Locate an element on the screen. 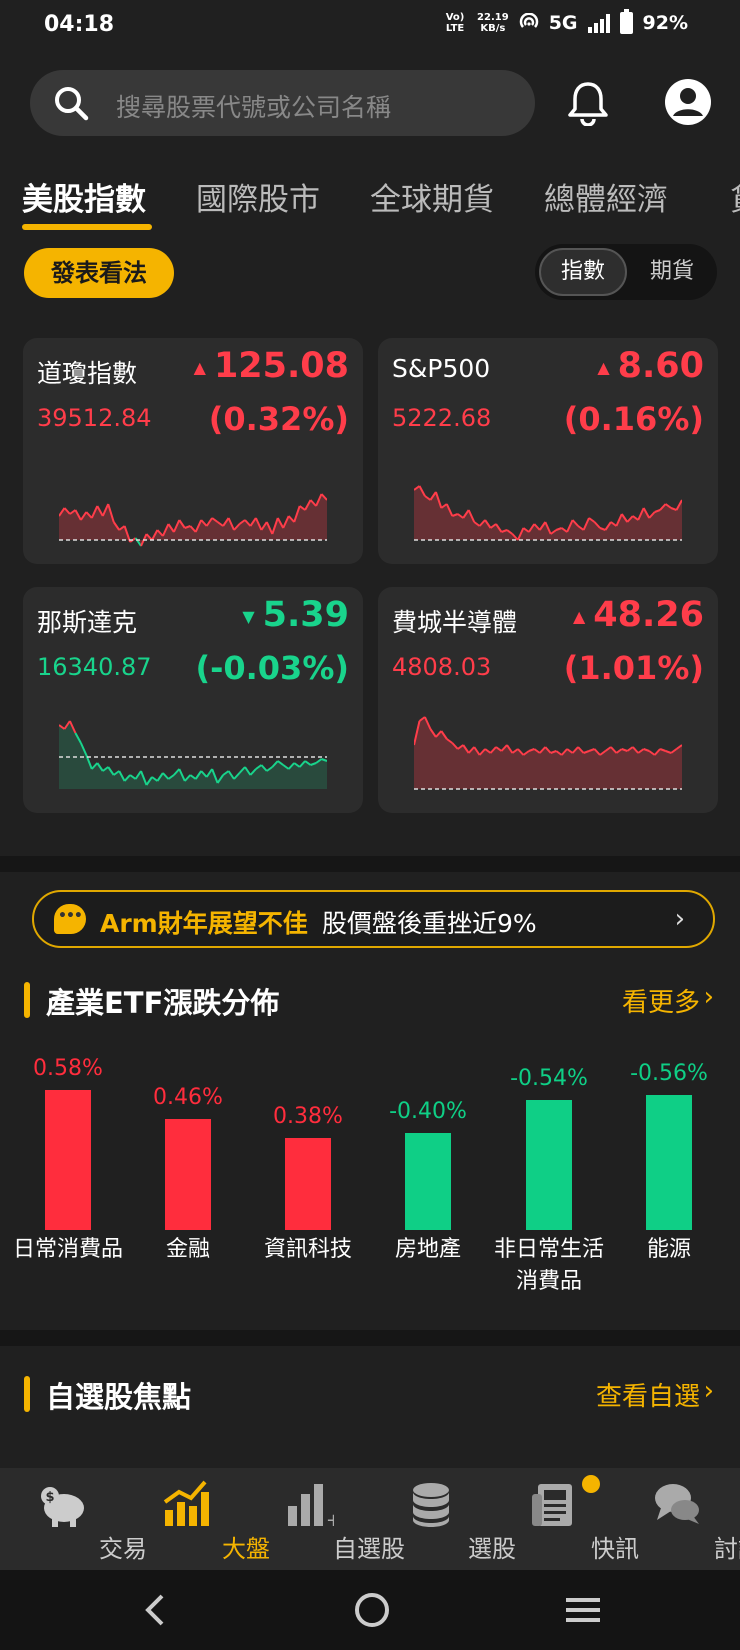 The height and width of the screenshot is (1650, 740). tab-international: 國際股市 is located at coordinates (258, 196).